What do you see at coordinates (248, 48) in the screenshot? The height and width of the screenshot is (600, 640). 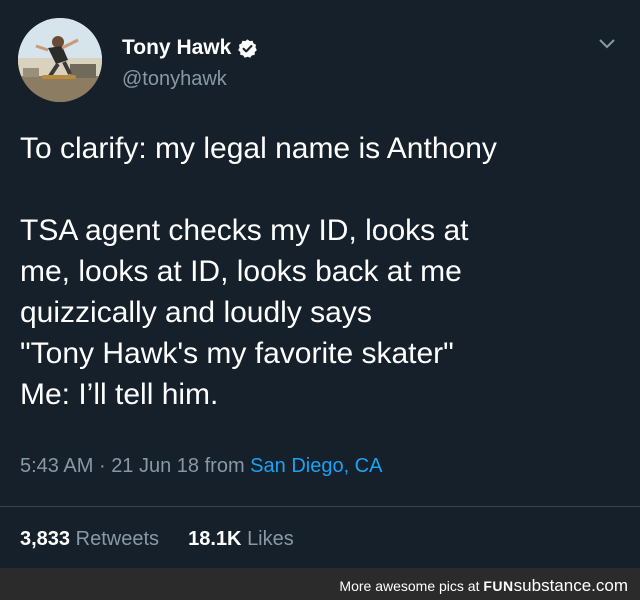 I see `verified-badge-icon` at bounding box center [248, 48].